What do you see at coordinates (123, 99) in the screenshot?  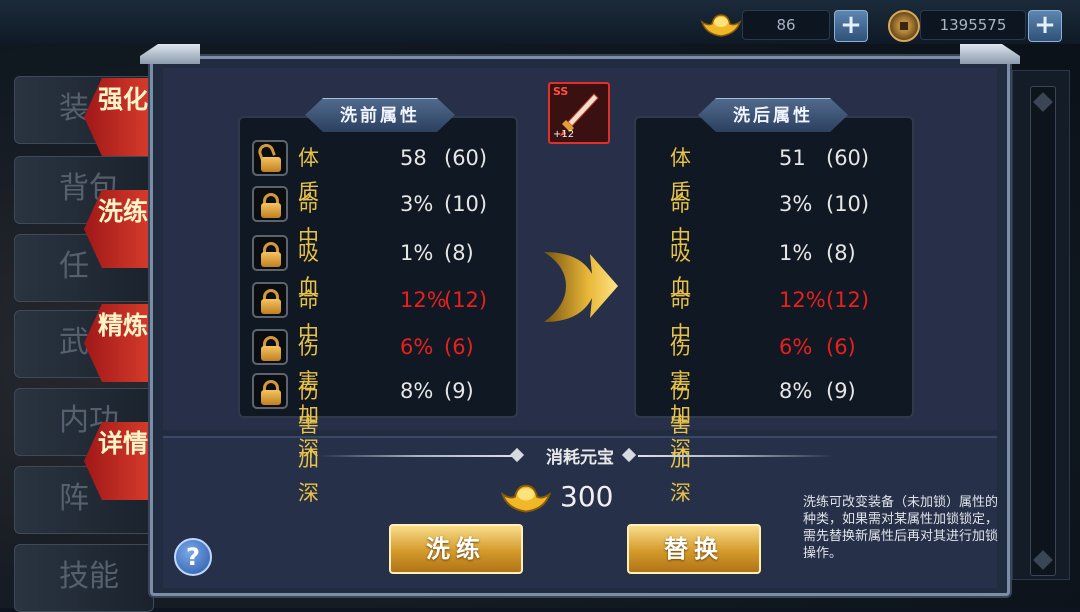 I see `tab-label: 强化` at bounding box center [123, 99].